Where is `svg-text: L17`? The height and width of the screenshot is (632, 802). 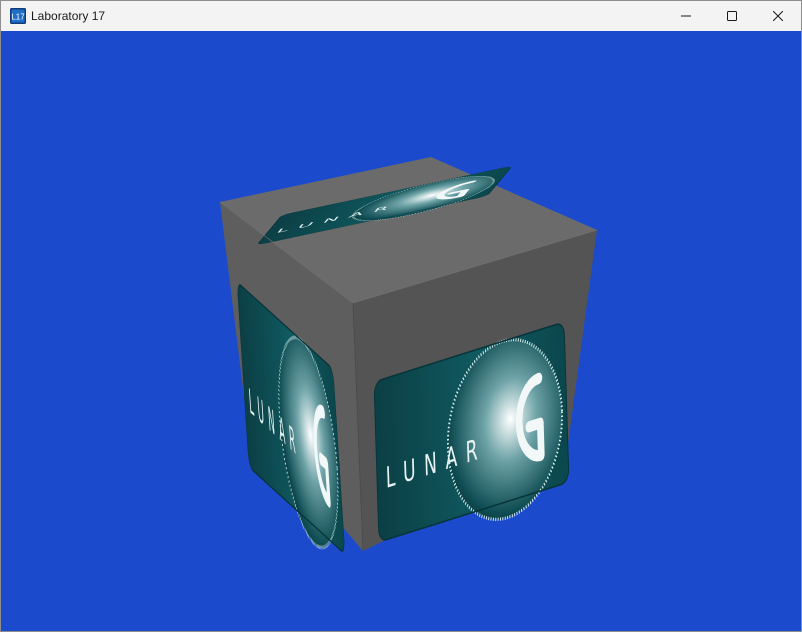
svg-text: L17 is located at coordinates (18, 17).